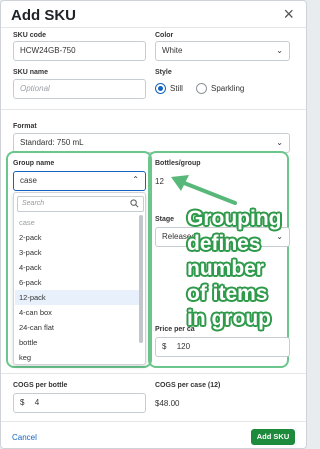  Describe the element at coordinates (48, 50) in the screenshot. I see `sku-code-value: HCW24GB-750` at that location.